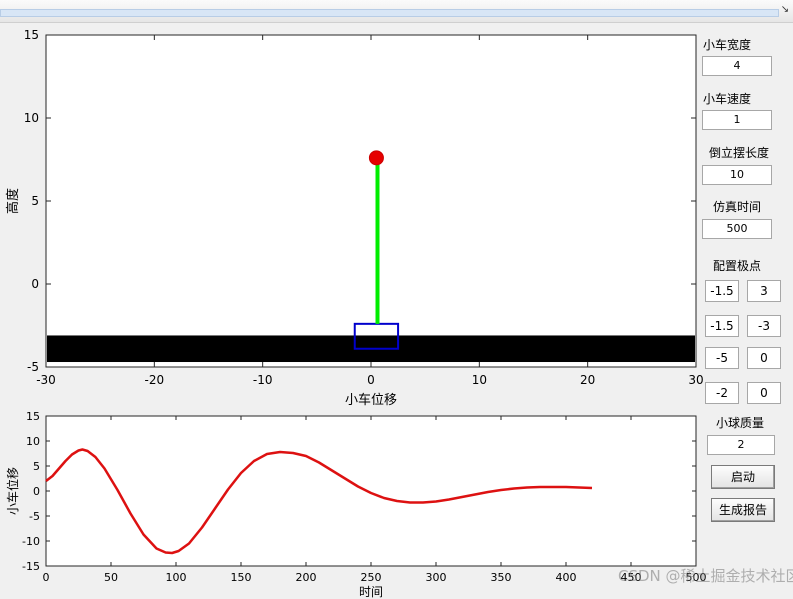 The width and height of the screenshot is (793, 599). What do you see at coordinates (306, 577) in the screenshot?
I see `bottom-xtick-label: 200` at bounding box center [306, 577].